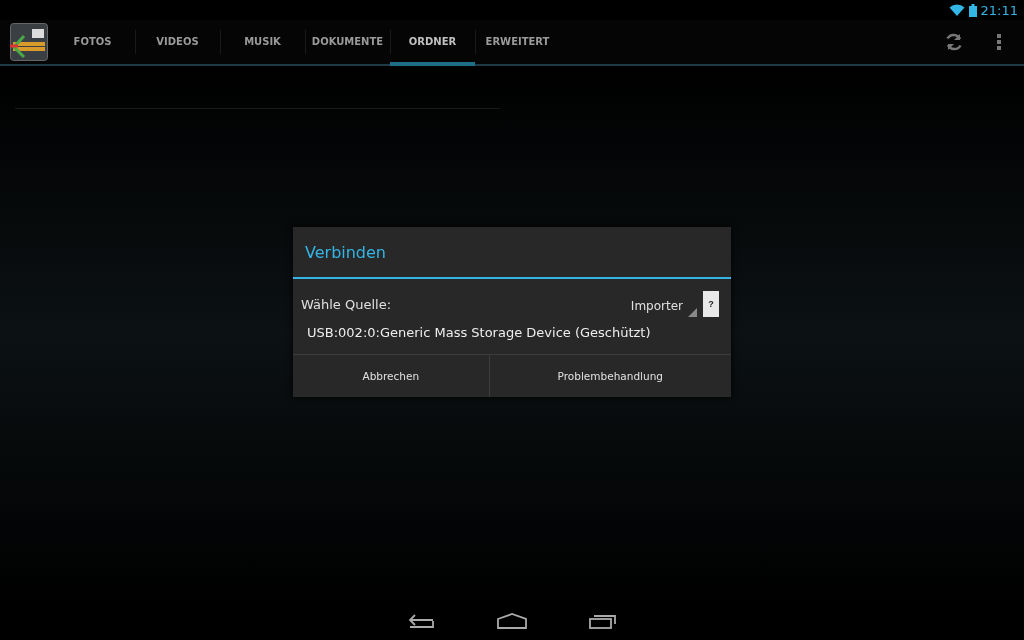 Image resolution: width=1024 pixels, height=640 pixels. What do you see at coordinates (512, 621) in the screenshot?
I see `home-icon` at bounding box center [512, 621].